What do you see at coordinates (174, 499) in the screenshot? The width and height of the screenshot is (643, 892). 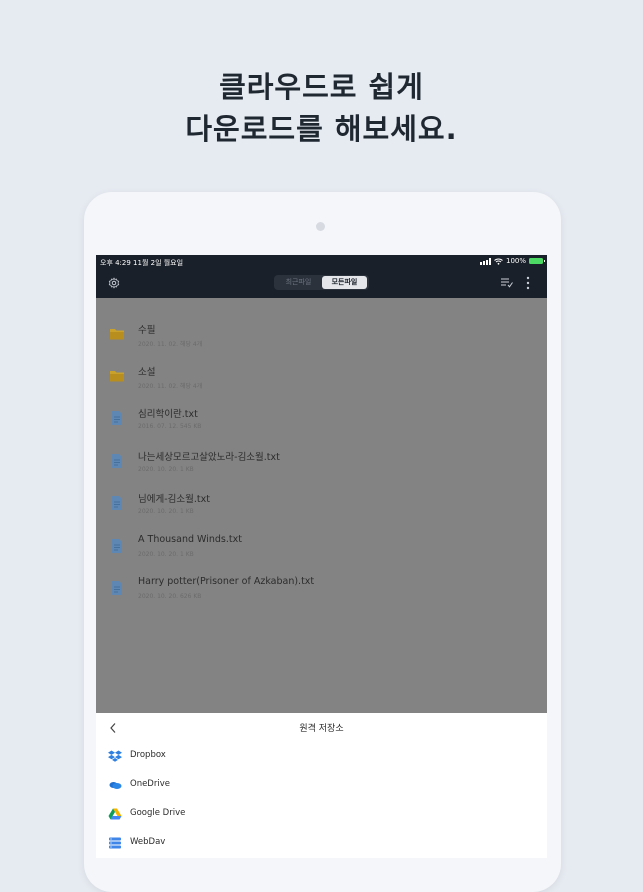 I see `file-name: 님에게-김소월.txt` at bounding box center [174, 499].